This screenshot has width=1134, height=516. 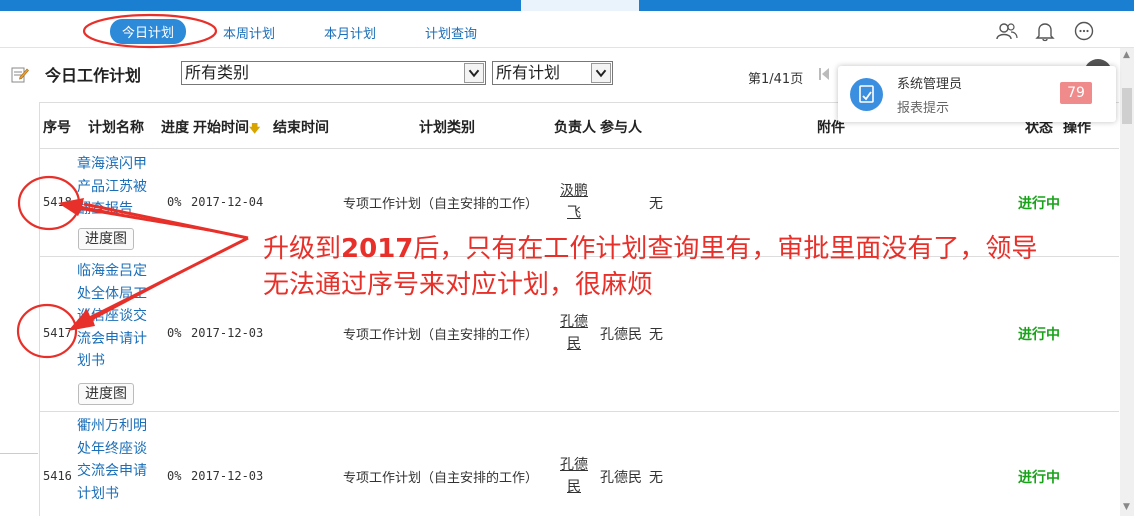 What do you see at coordinates (1126, 507) in the screenshot?
I see `scroll-down-icon: ▼` at bounding box center [1126, 507].